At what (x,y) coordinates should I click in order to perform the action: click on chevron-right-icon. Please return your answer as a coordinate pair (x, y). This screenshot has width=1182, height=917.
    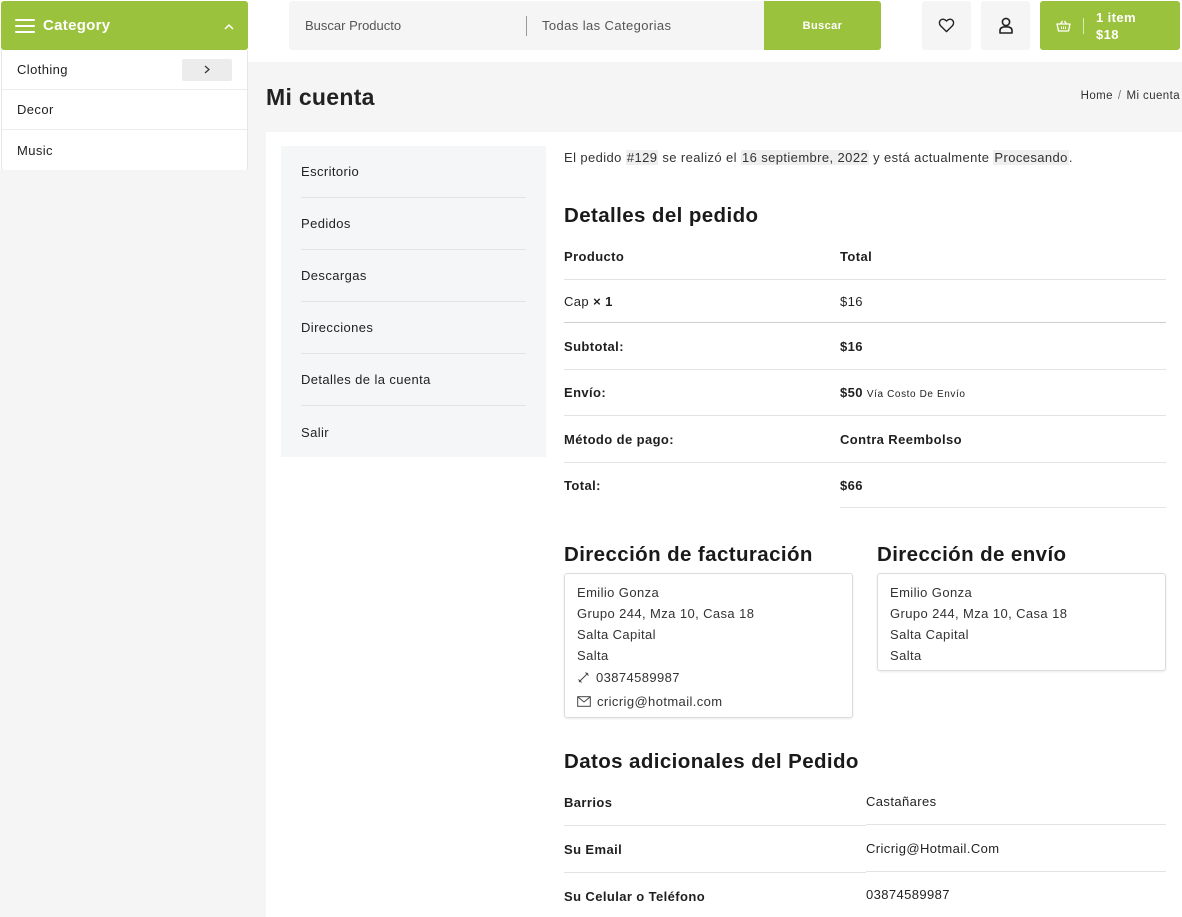
    Looking at the image, I should click on (207, 69).